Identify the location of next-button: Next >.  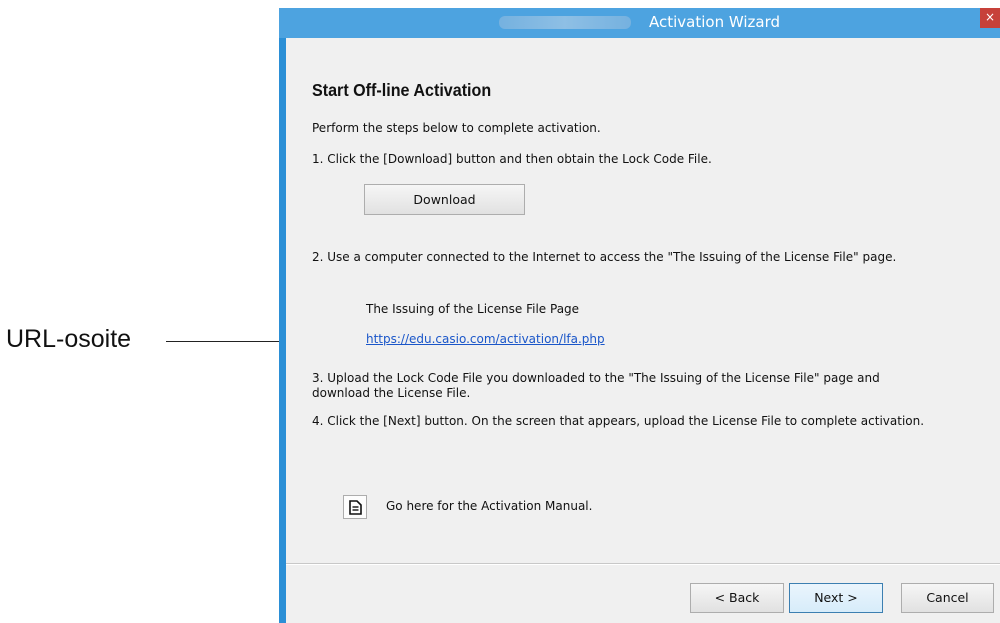
(836, 598).